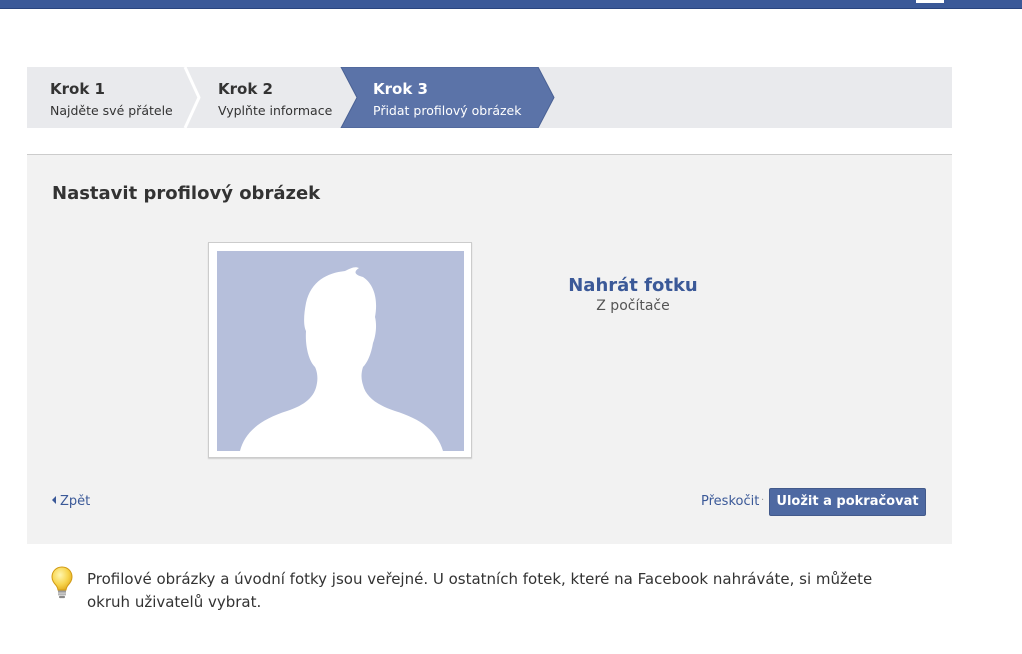 Image resolution: width=1022 pixels, height=654 pixels. What do you see at coordinates (847, 502) in the screenshot?
I see `save-and-continue-button: Uložit a pokračovat` at bounding box center [847, 502].